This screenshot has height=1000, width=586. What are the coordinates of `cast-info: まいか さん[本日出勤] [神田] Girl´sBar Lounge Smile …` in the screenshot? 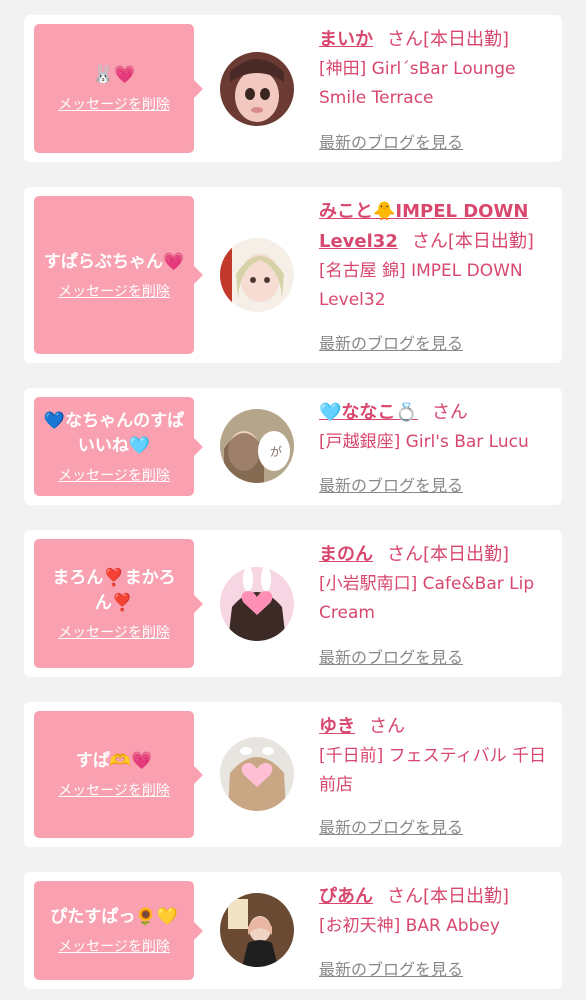 It's located at (434, 69).